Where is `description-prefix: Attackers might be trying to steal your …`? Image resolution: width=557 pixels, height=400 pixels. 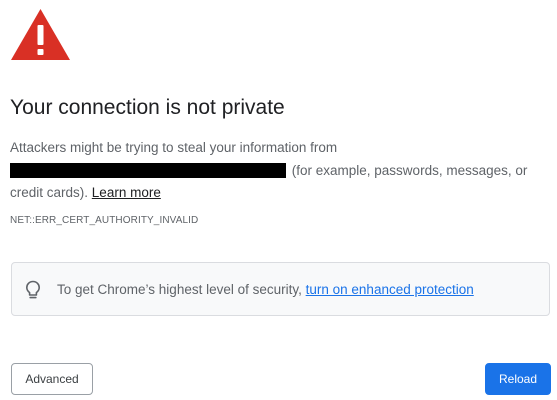 description-prefix: Attackers might be trying to steal your … is located at coordinates (174, 147).